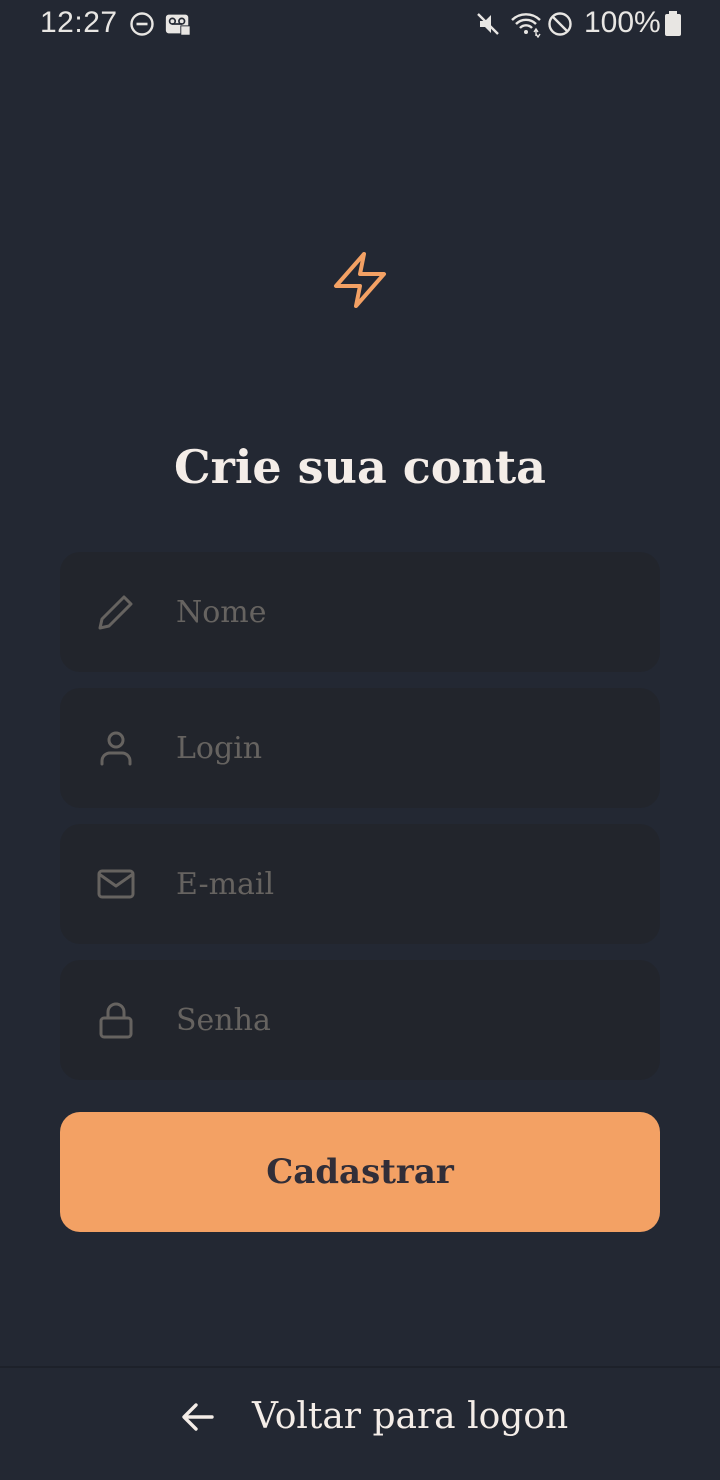 This screenshot has height=1480, width=720. What do you see at coordinates (115, 612) in the screenshot?
I see `edit-icon` at bounding box center [115, 612].